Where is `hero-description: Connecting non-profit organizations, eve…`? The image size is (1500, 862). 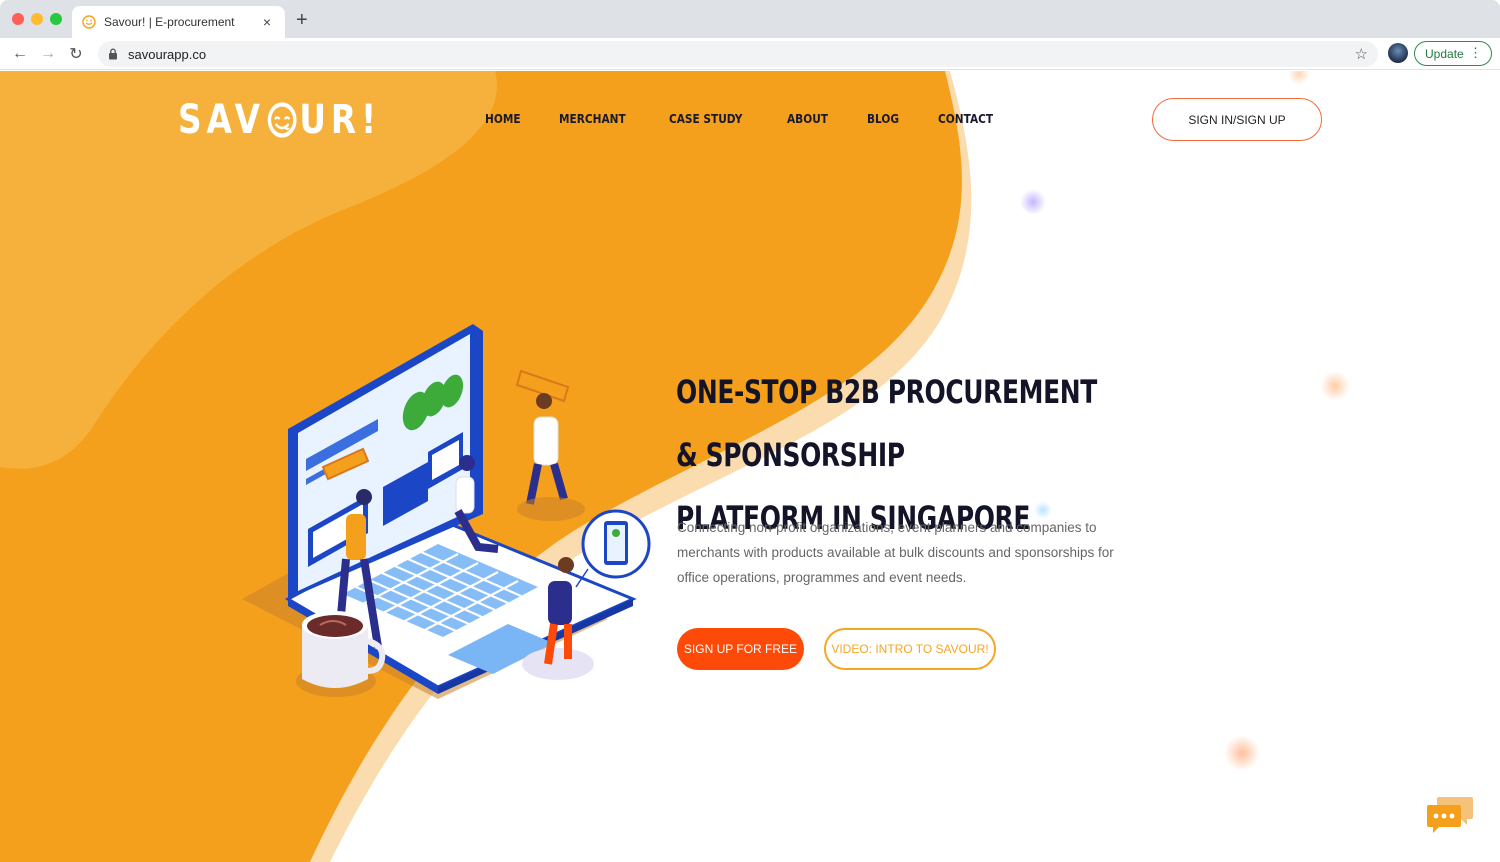
hero-description: Connecting non-profit organizations, eve… is located at coordinates (895, 552).